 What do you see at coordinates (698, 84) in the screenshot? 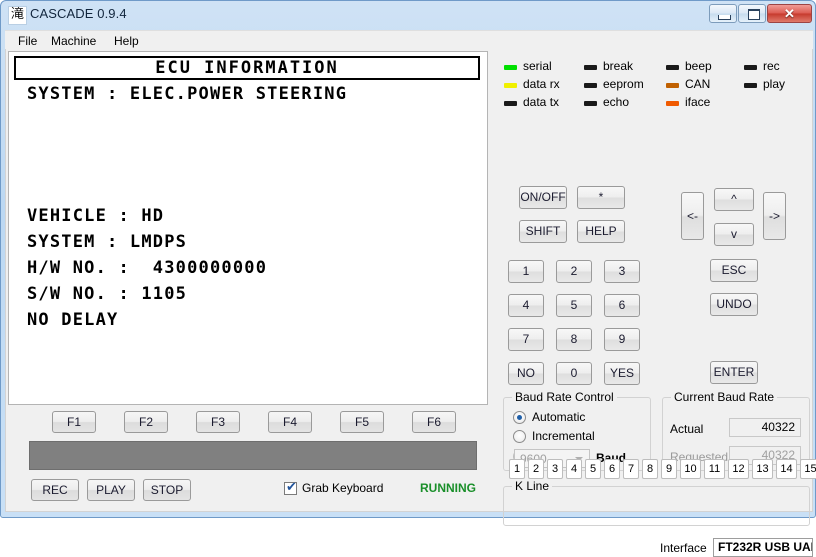
I see `led-label: CAN` at bounding box center [698, 84].